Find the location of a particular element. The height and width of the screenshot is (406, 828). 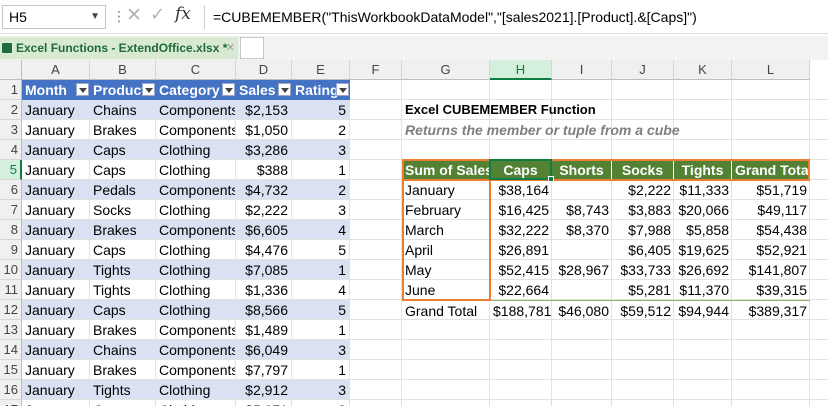

pivot-total-label: Grand Total is located at coordinates (446, 310).